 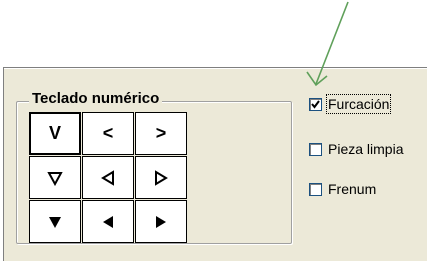 I want to click on key-v-letter: V, so click(x=55, y=133).